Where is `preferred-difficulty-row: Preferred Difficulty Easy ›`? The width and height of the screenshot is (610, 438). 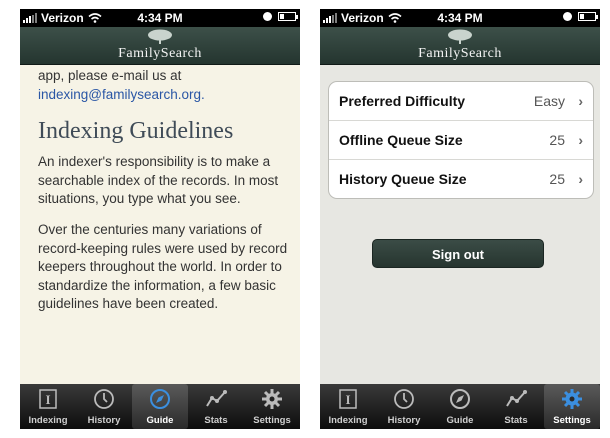
preferred-difficulty-row: Preferred Difficulty Easy › is located at coordinates (461, 101).